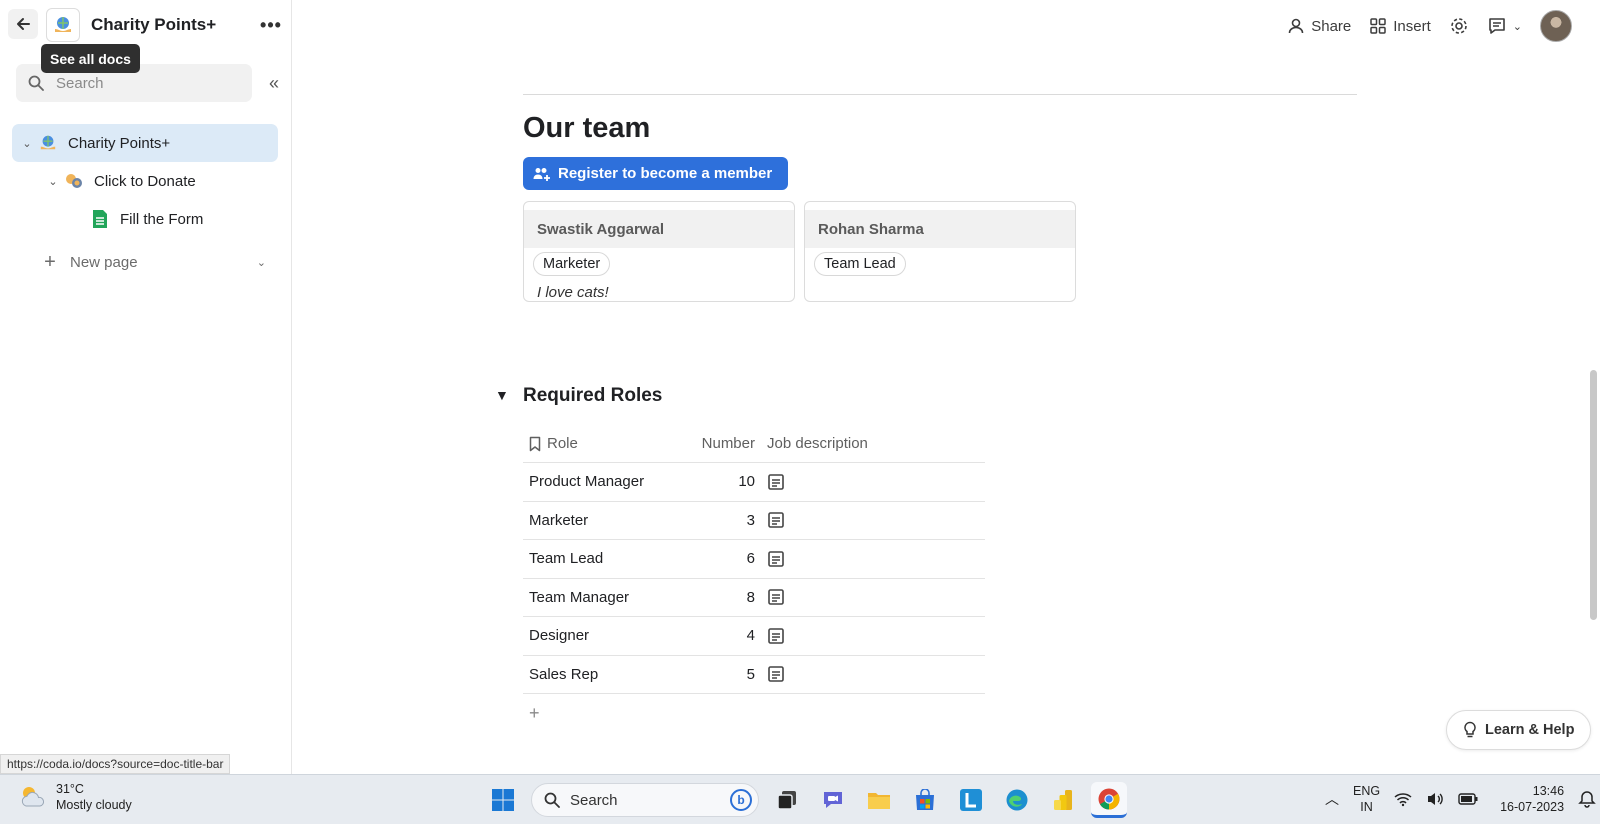 The image size is (1600, 824). I want to click on back-button, so click(23, 24).